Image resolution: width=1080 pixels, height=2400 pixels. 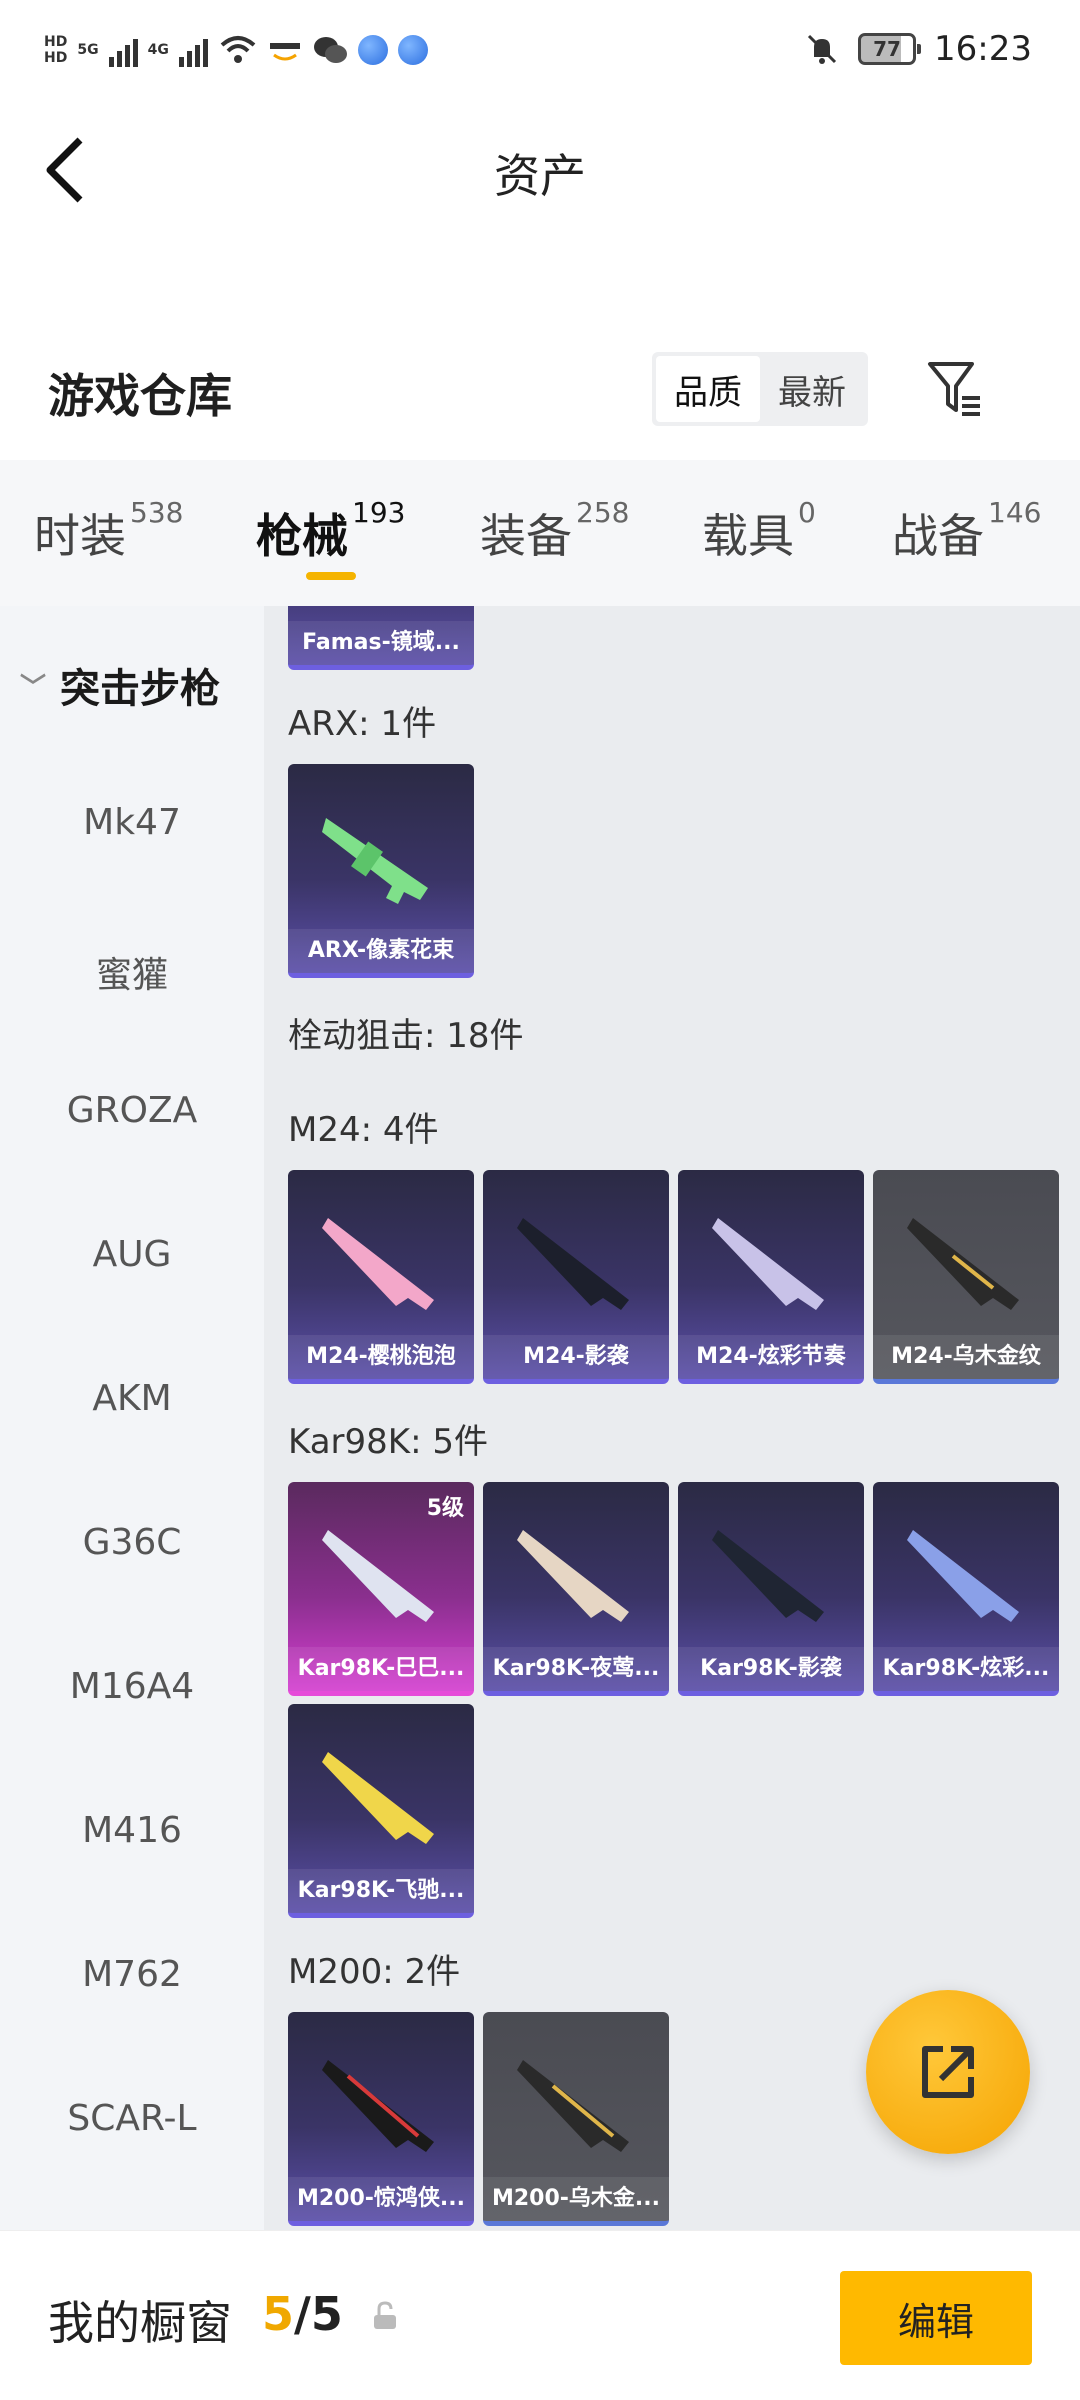 I want to click on category-tabs: 时装 538 枪械 193 装备 258 载具 0 战备 146, so click(x=540, y=533).